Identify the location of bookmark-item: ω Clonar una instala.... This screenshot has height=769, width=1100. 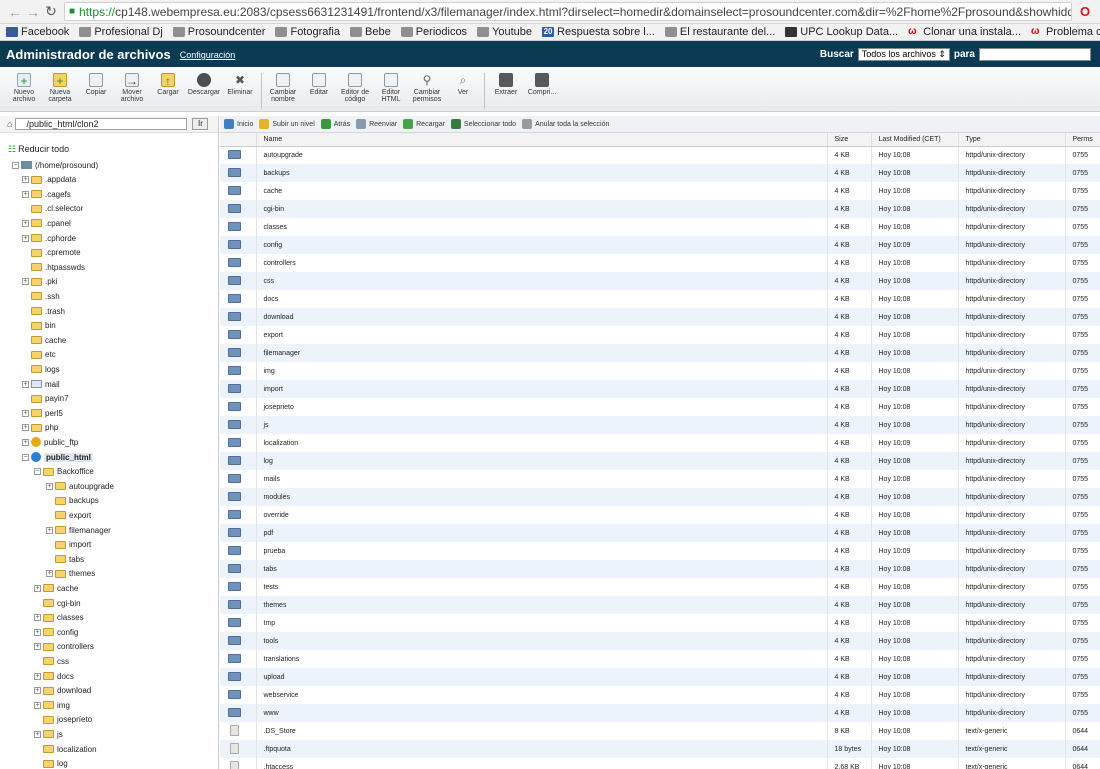
(964, 32).